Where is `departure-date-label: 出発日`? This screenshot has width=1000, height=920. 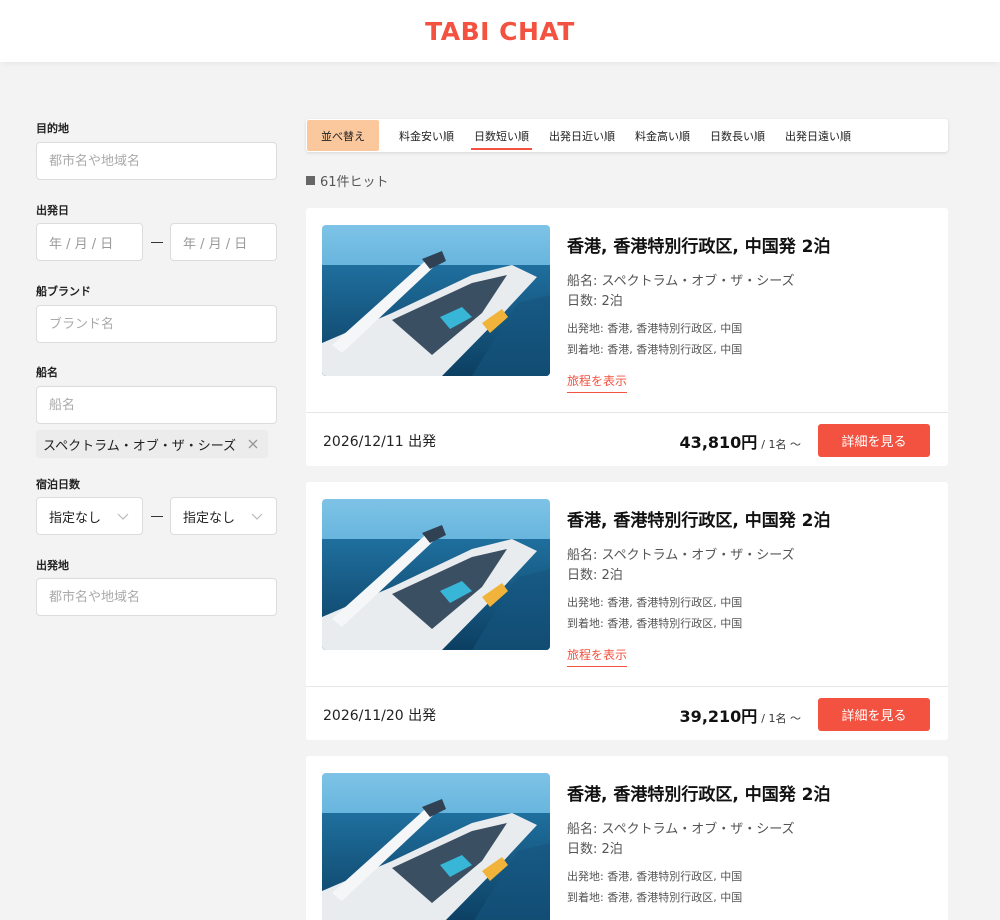
departure-date-label: 出発日 is located at coordinates (52, 210).